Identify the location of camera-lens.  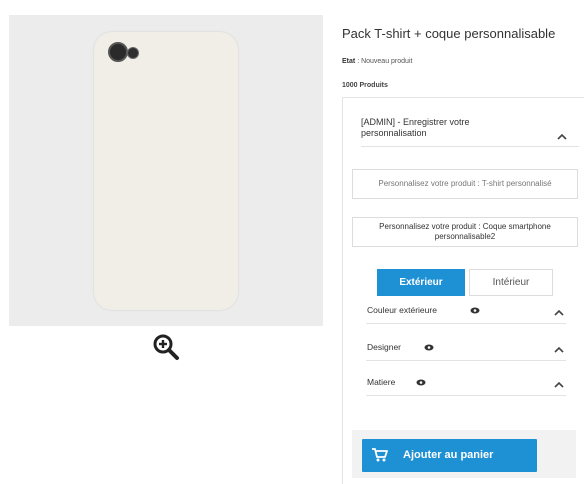
(118, 52).